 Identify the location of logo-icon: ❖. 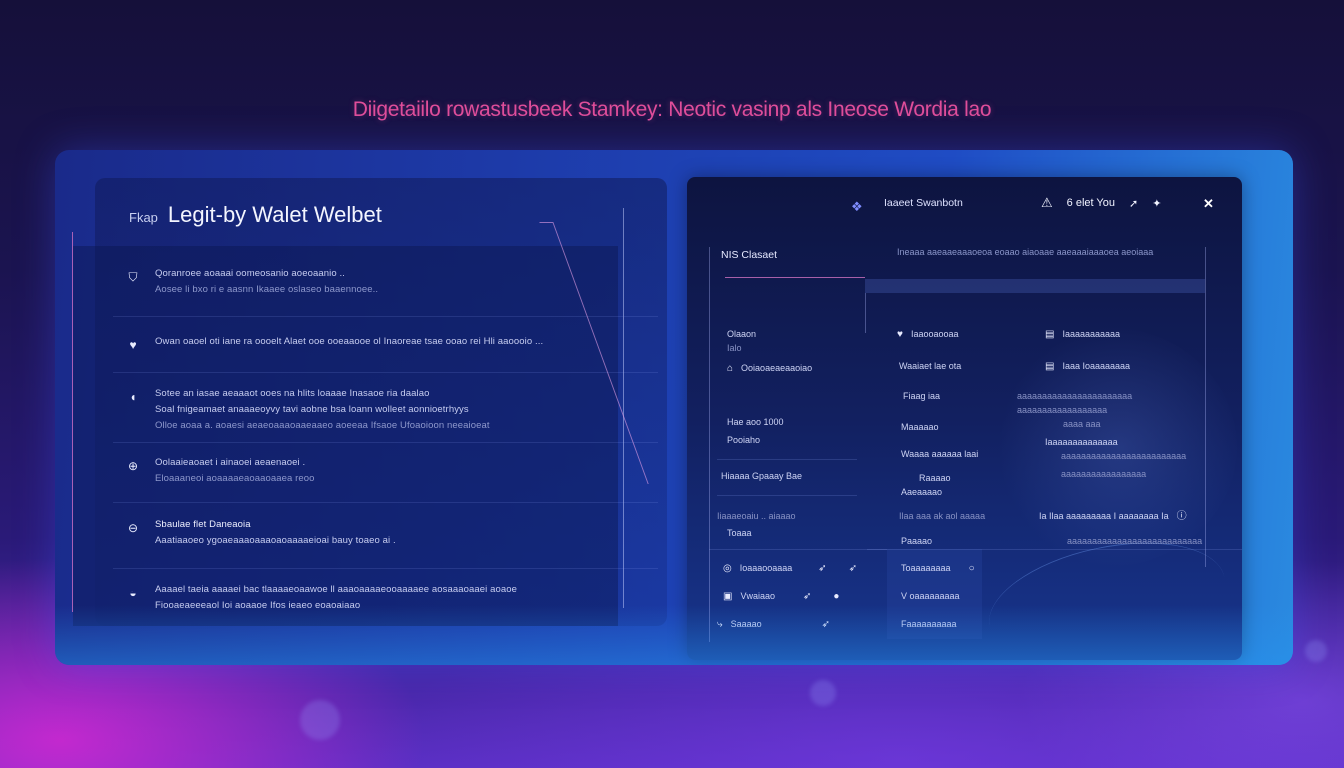
(857, 206).